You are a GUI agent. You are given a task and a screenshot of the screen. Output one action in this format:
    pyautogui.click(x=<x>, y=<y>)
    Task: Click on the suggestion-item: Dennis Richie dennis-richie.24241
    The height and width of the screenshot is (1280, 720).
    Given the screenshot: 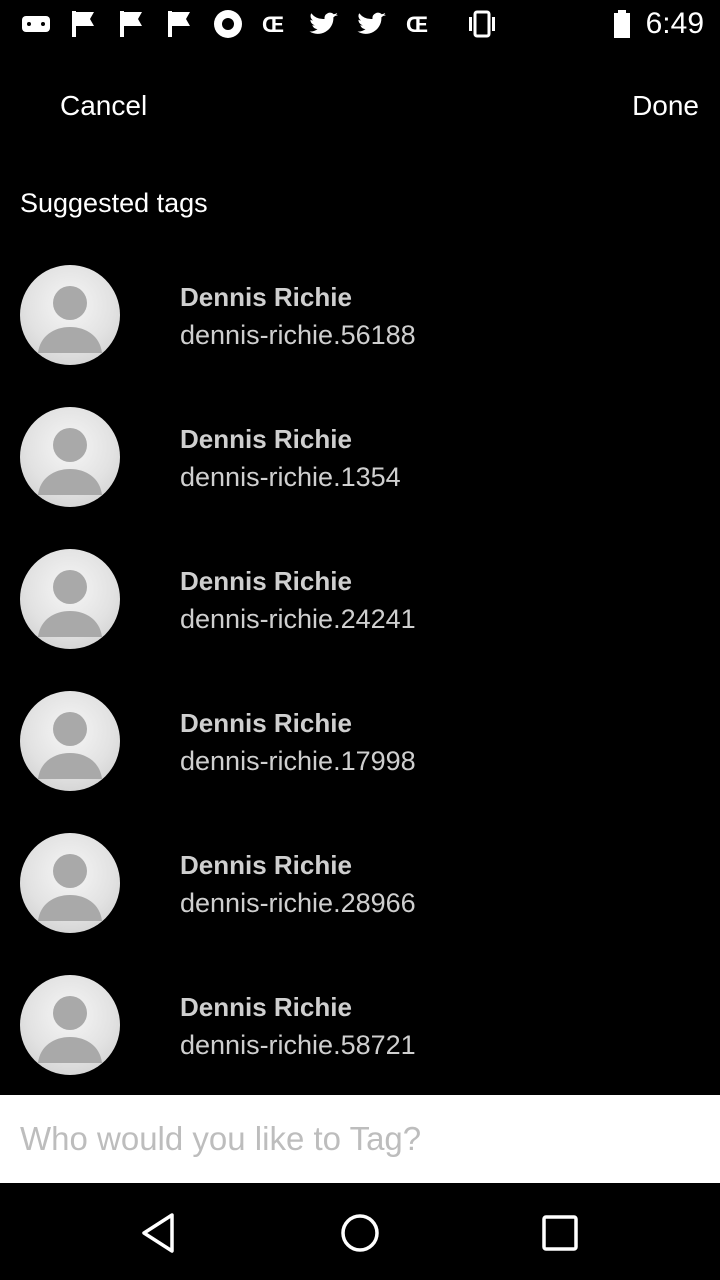 What is the action you would take?
    pyautogui.click(x=360, y=599)
    